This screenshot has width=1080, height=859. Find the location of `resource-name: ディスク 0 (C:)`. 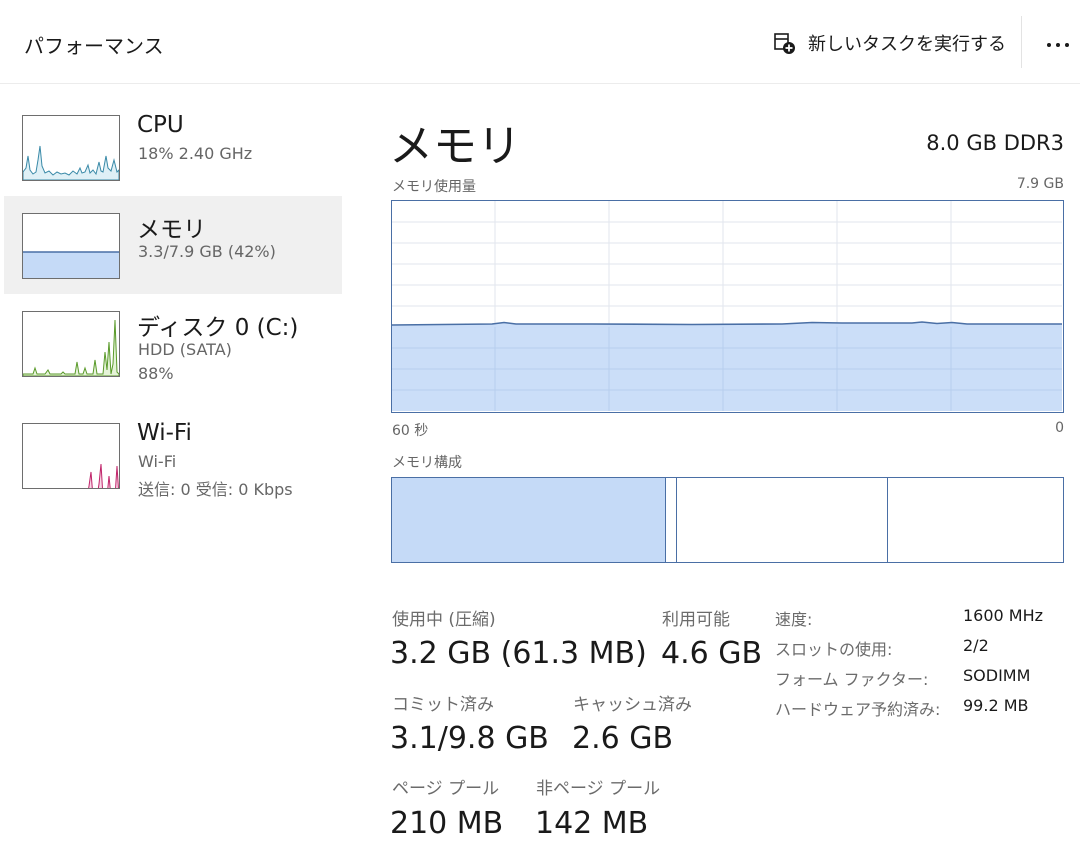

resource-name: ディスク 0 (C:) is located at coordinates (218, 328).